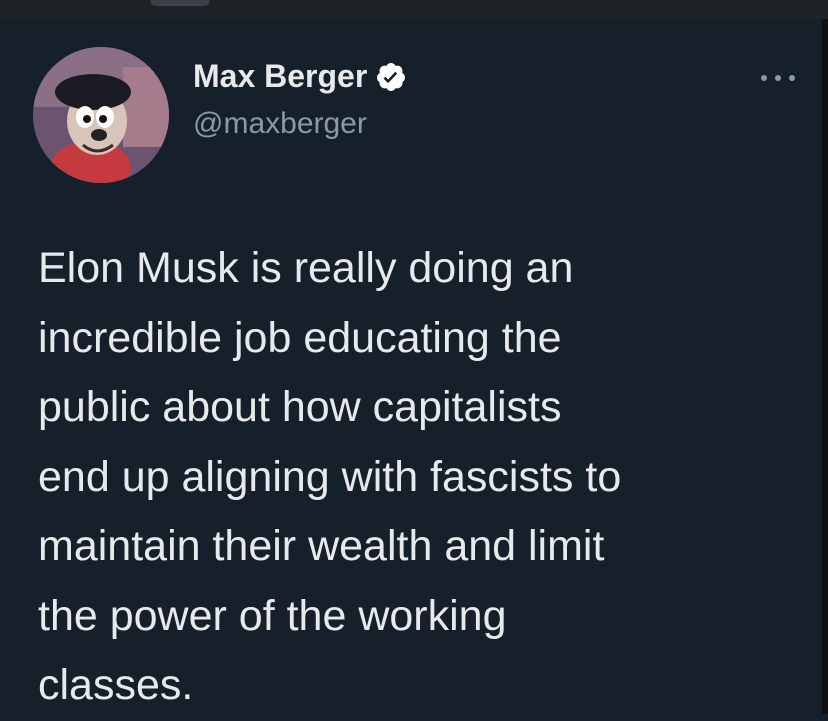 Image resolution: width=828 pixels, height=721 pixels. I want to click on top-edge-strip, so click(414, 9).